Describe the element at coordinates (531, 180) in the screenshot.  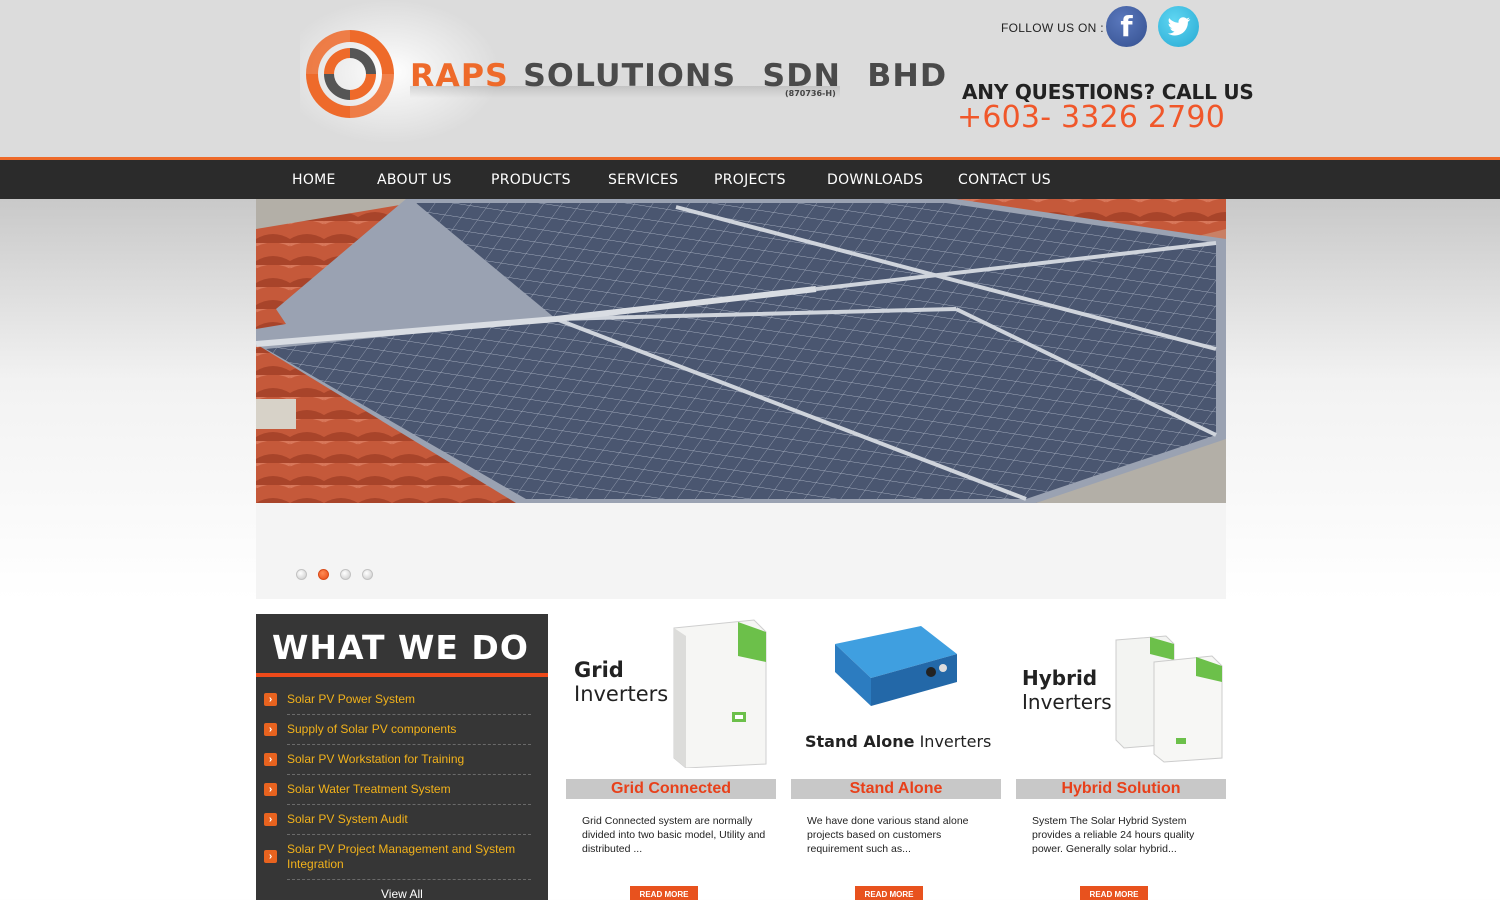
I see `nav-products: PRODUCTS` at that location.